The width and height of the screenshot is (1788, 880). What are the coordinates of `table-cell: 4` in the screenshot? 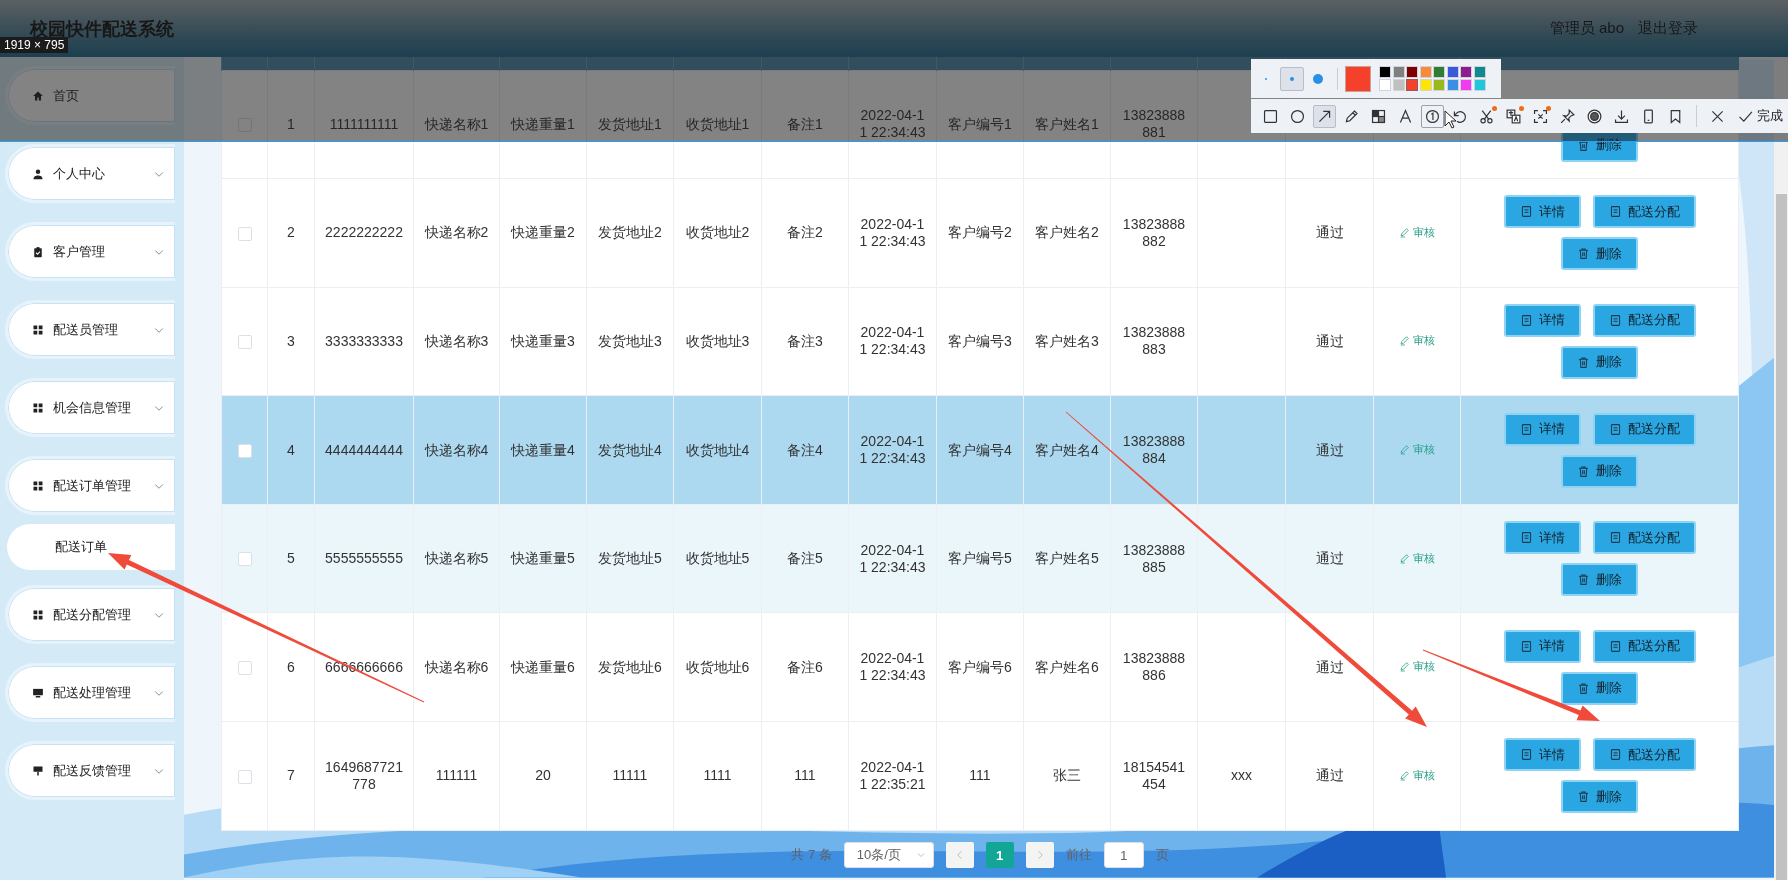 It's located at (291, 450).